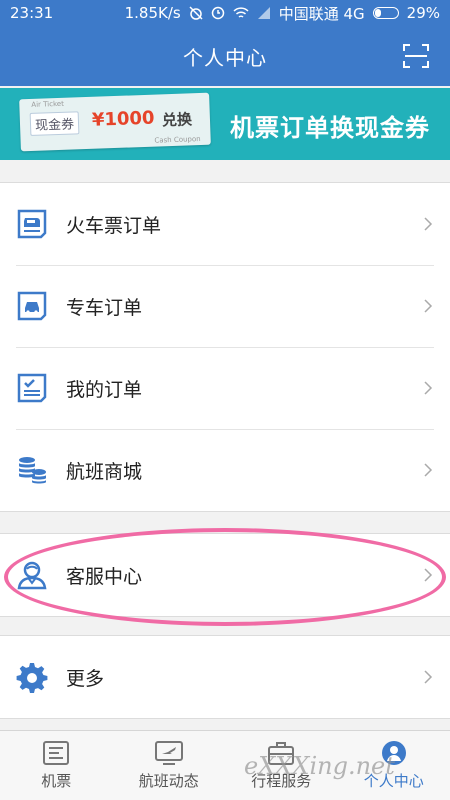 This screenshot has width=450, height=800. I want to click on menu-item-my-orders: 我的订单, so click(225, 388).